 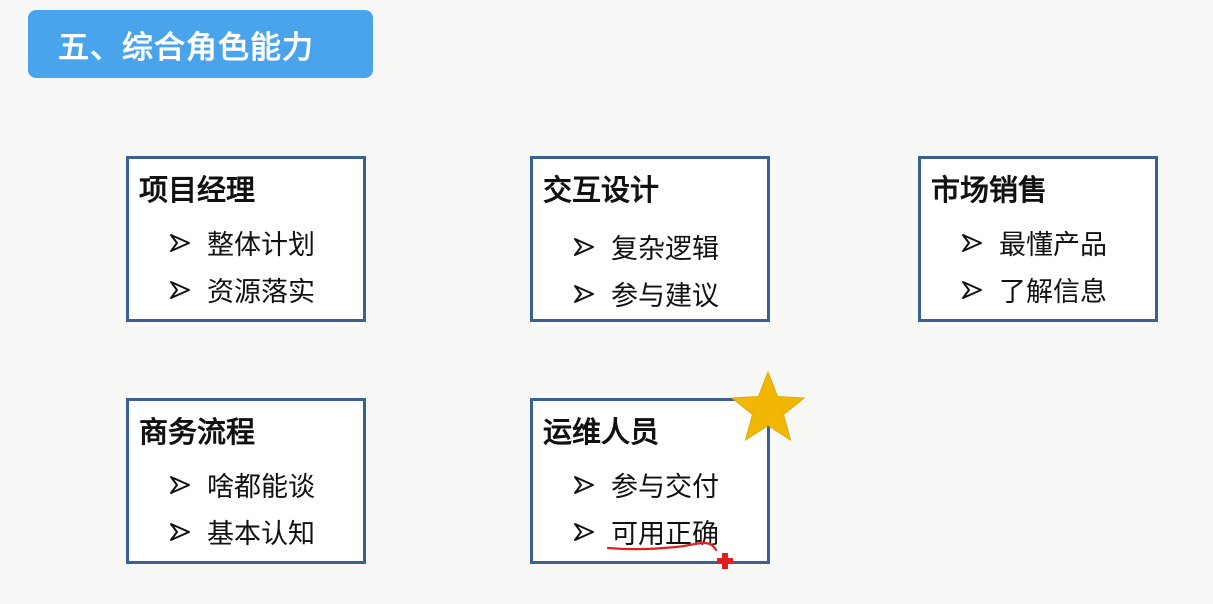 What do you see at coordinates (197, 432) in the screenshot?
I see `role-card-title: 商务流程` at bounding box center [197, 432].